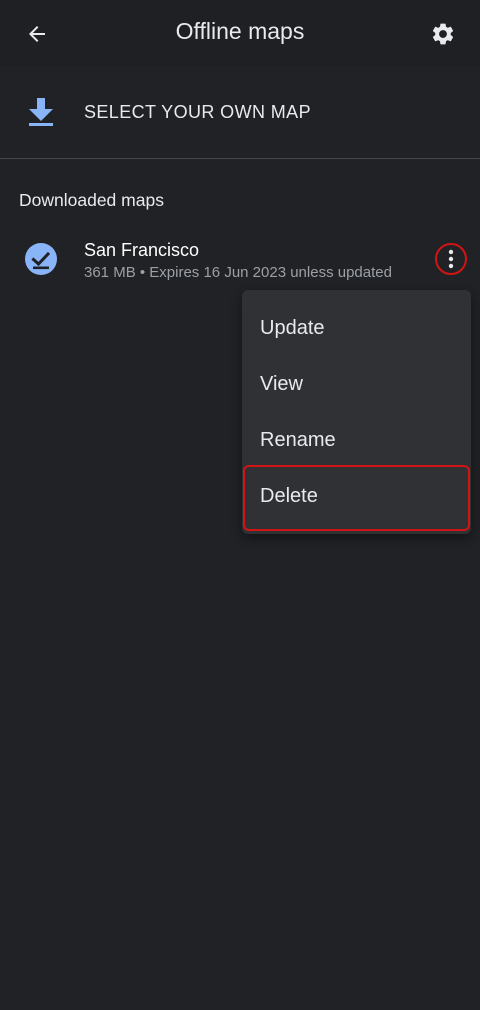 Image resolution: width=480 pixels, height=1010 pixels. Describe the element at coordinates (41, 112) in the screenshot. I see `download-icon` at that location.